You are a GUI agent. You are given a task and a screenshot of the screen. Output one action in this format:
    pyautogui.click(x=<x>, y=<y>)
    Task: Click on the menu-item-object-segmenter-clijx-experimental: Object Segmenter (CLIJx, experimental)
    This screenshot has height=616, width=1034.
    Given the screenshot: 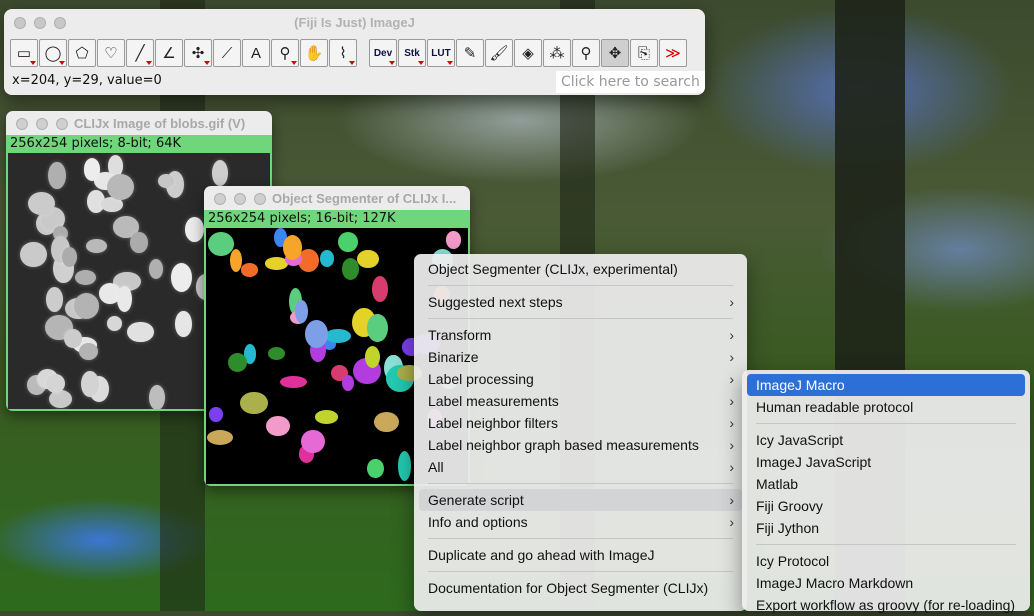 What is the action you would take?
    pyautogui.click(x=580, y=269)
    